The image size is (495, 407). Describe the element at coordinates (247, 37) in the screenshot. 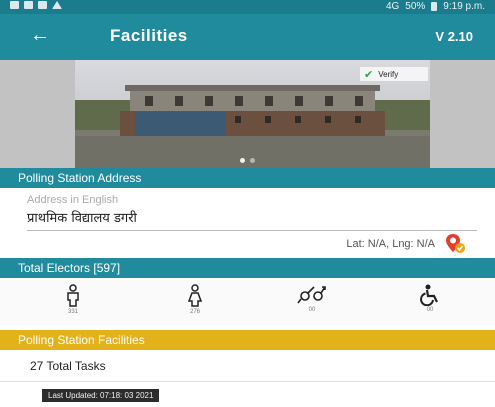

I see `app-bar: ← Facilities V 2.10` at that location.